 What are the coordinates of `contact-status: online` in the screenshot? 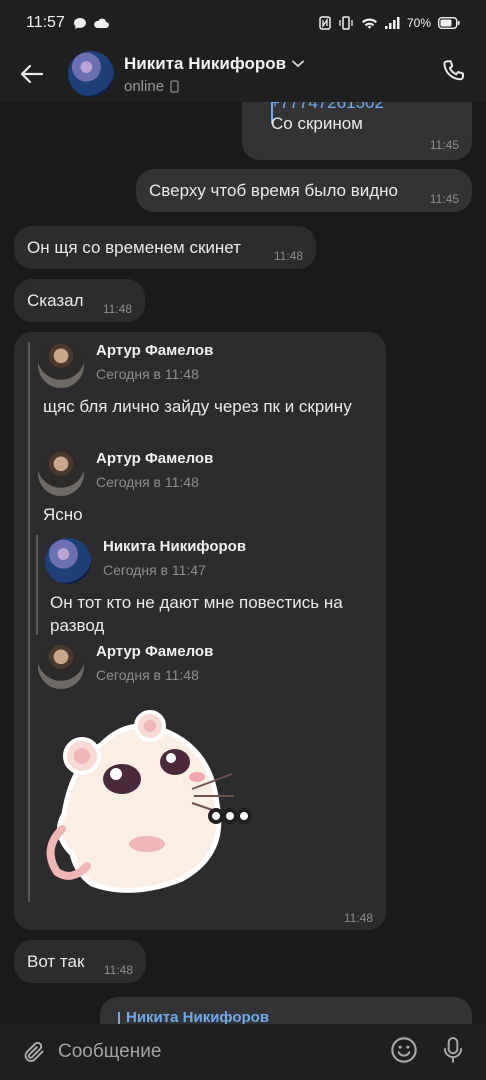 It's located at (144, 86).